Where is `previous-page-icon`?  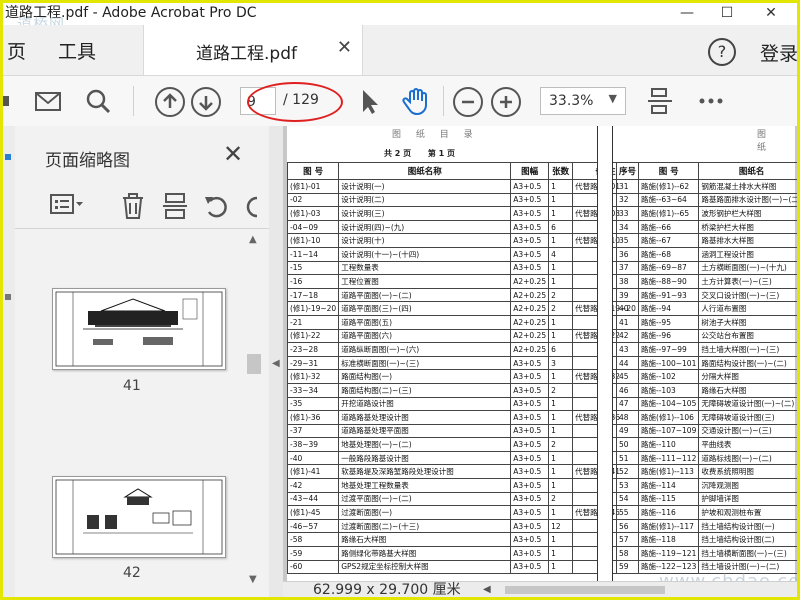
previous-page-icon is located at coordinates (170, 102).